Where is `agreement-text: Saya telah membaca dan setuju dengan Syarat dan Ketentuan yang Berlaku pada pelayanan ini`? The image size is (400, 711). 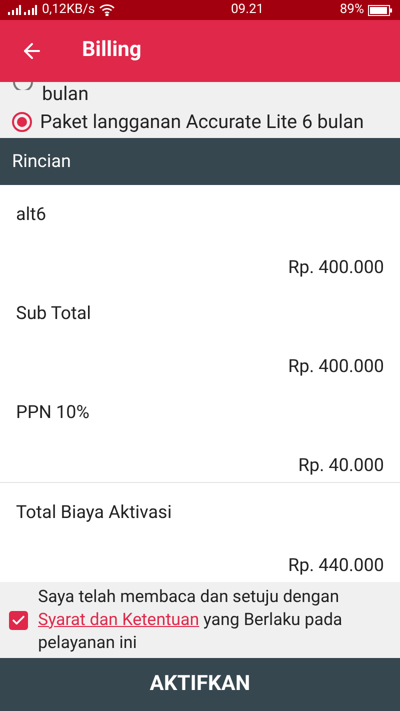 agreement-text: Saya telah membaca dan setuju dengan Syarat dan Ketentuan yang Berlaku pada pelayanan ini is located at coordinates (191, 620).